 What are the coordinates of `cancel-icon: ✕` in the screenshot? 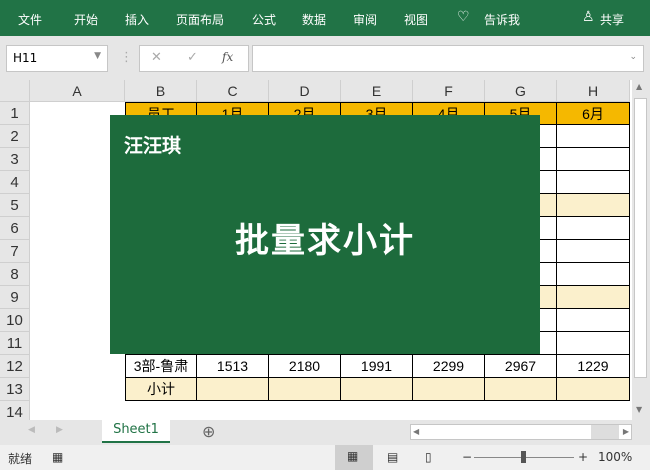 It's located at (156, 57).